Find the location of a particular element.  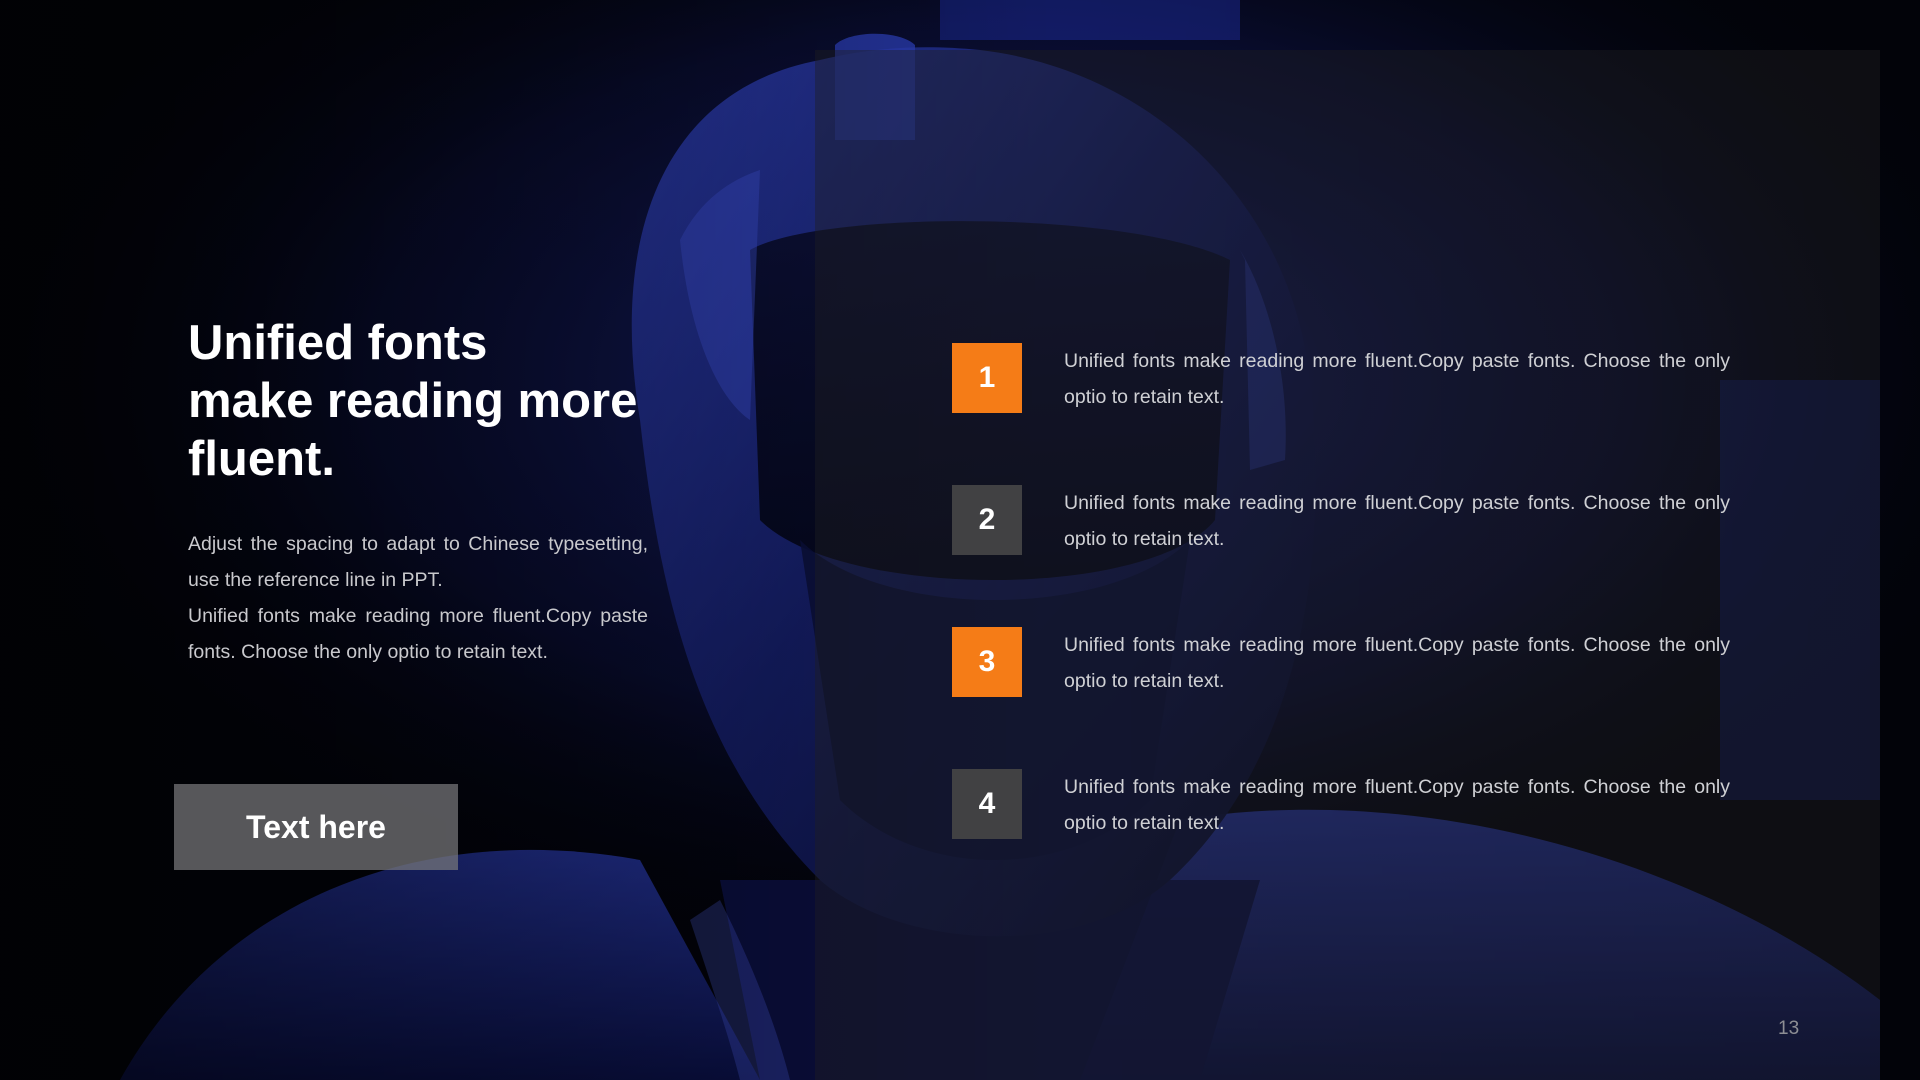

number-badge-3: 3 is located at coordinates (987, 662).